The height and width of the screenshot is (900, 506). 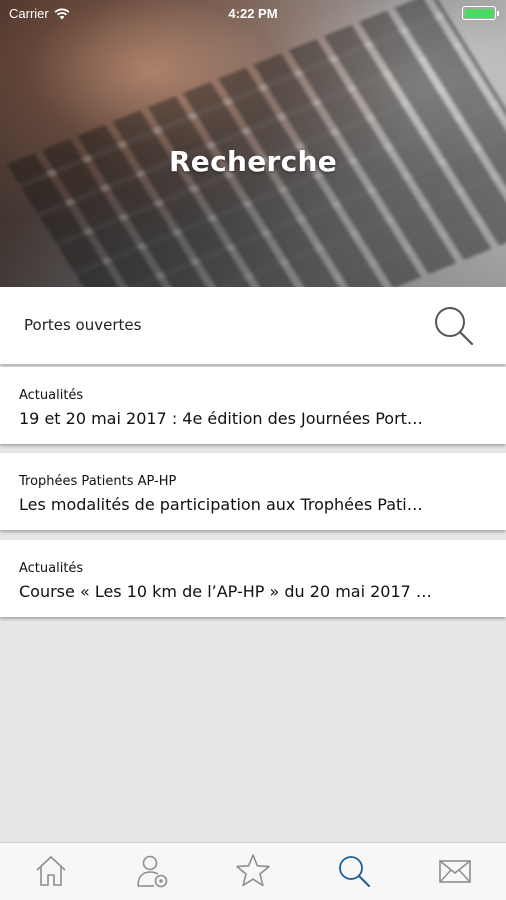 What do you see at coordinates (253, 161) in the screenshot?
I see `page-title: Recherche` at bounding box center [253, 161].